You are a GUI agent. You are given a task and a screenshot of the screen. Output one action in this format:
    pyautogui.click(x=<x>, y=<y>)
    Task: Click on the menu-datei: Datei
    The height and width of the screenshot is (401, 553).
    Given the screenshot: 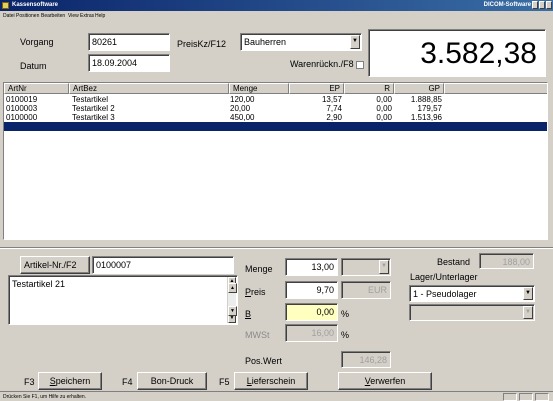 What is the action you would take?
    pyautogui.click(x=9, y=16)
    